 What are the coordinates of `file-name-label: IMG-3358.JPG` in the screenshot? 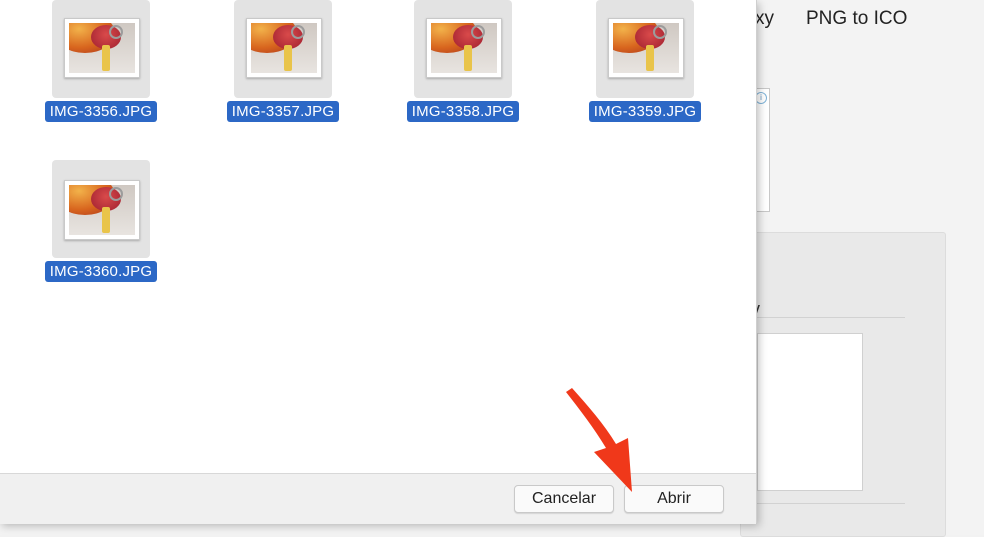 It's located at (463, 111).